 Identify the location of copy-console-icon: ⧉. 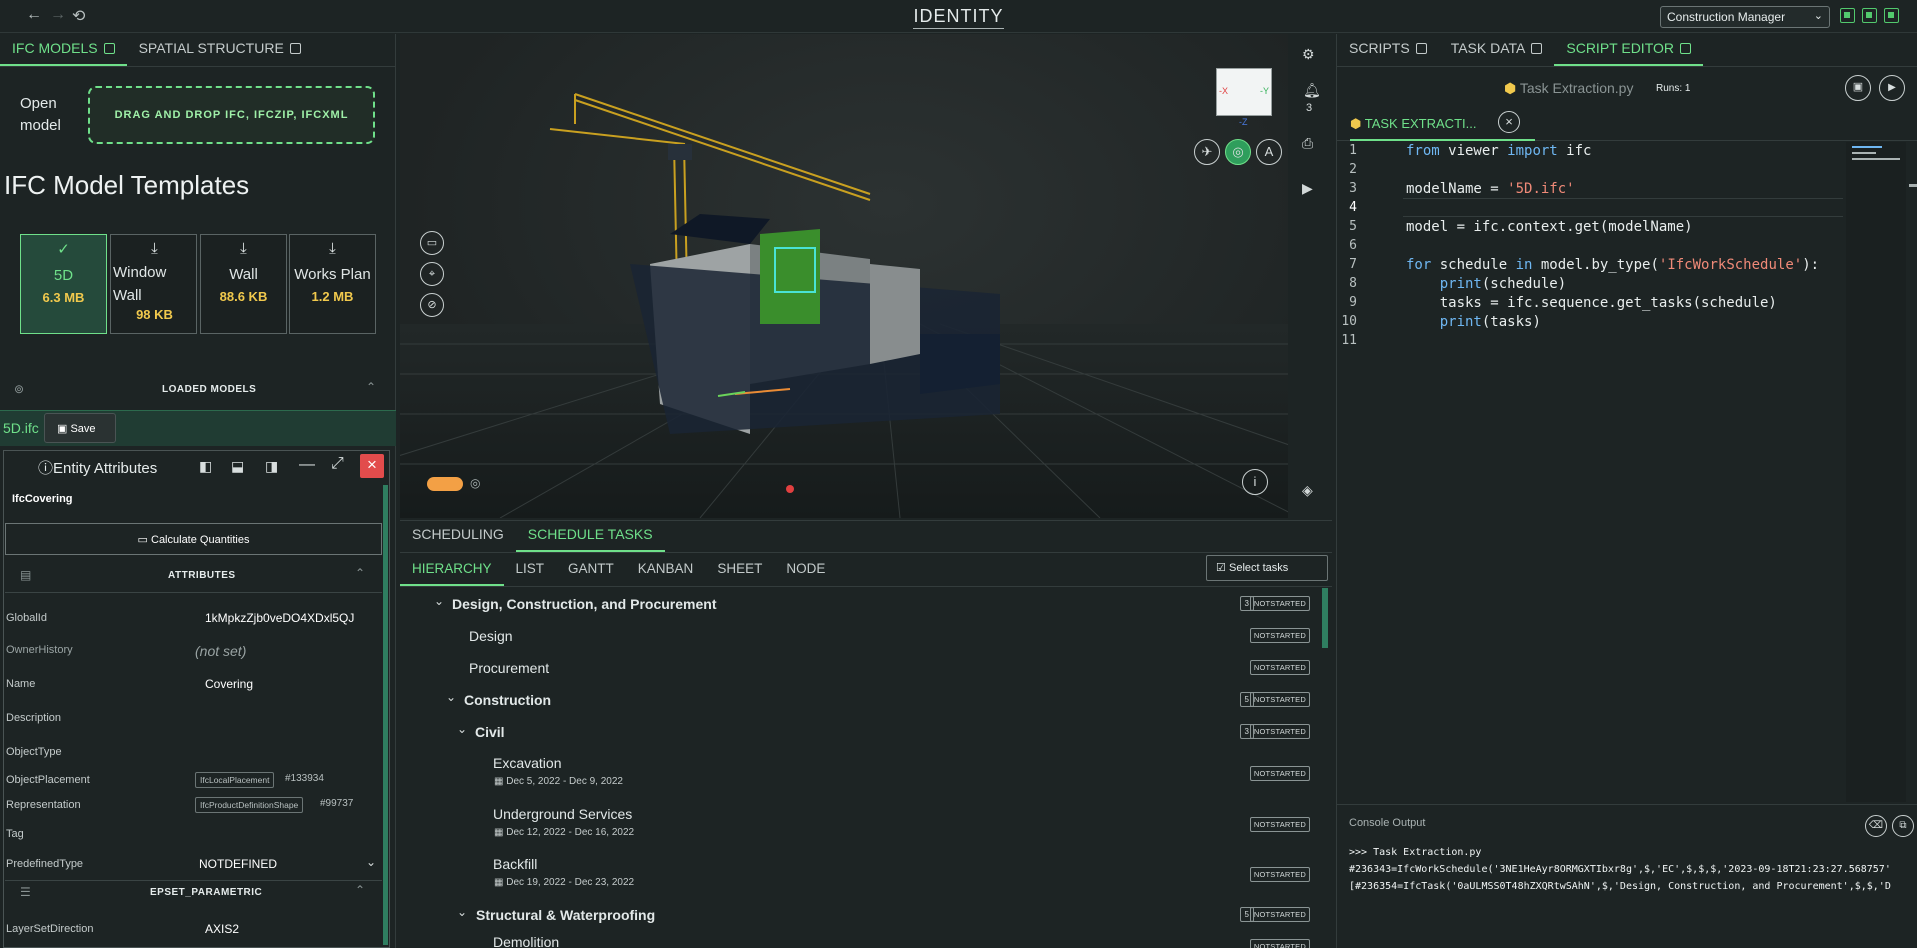
(1903, 826).